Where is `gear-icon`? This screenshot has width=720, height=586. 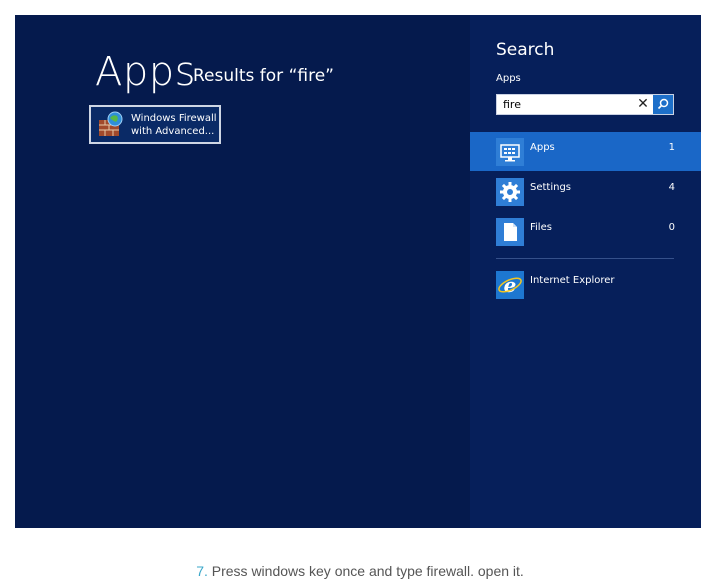
gear-icon is located at coordinates (510, 192).